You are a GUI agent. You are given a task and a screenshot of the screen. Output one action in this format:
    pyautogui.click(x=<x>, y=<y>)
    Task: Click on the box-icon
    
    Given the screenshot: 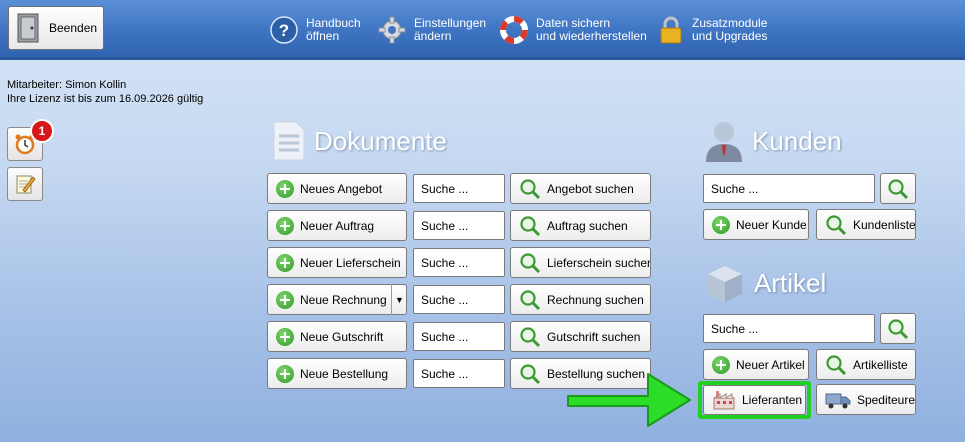 What is the action you would take?
    pyautogui.click(x=725, y=284)
    